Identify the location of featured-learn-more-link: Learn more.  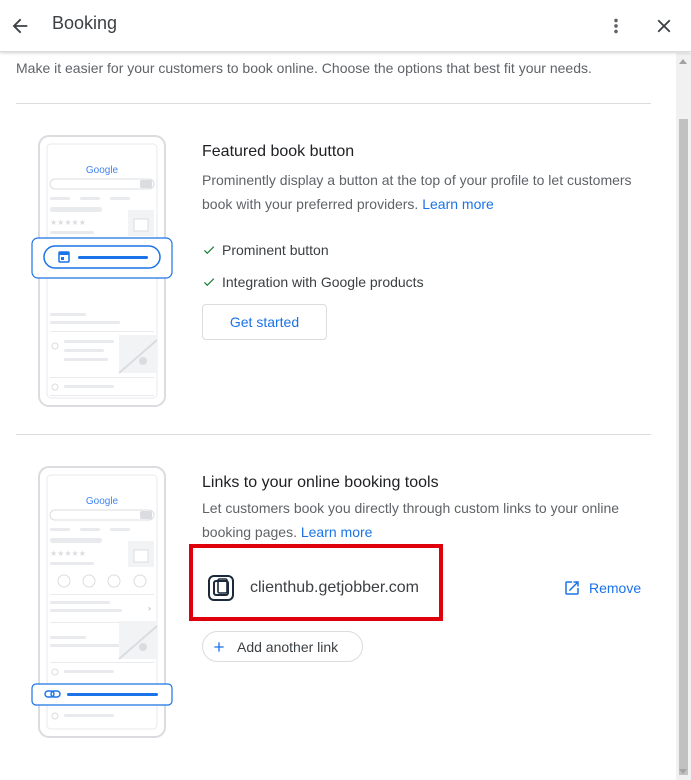
(458, 204).